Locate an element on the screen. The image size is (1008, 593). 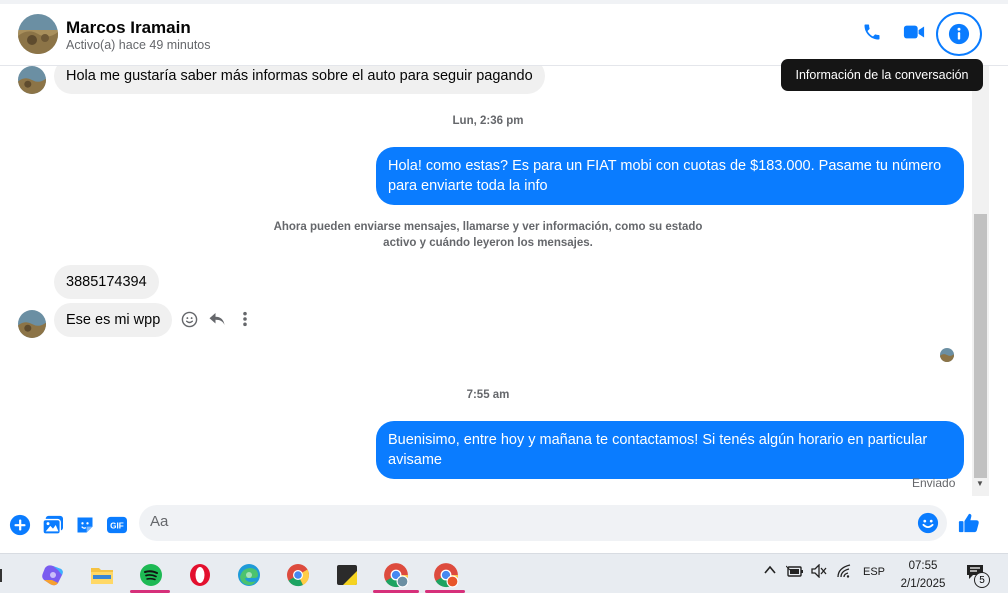
contact-avatar is located at coordinates (38, 34).